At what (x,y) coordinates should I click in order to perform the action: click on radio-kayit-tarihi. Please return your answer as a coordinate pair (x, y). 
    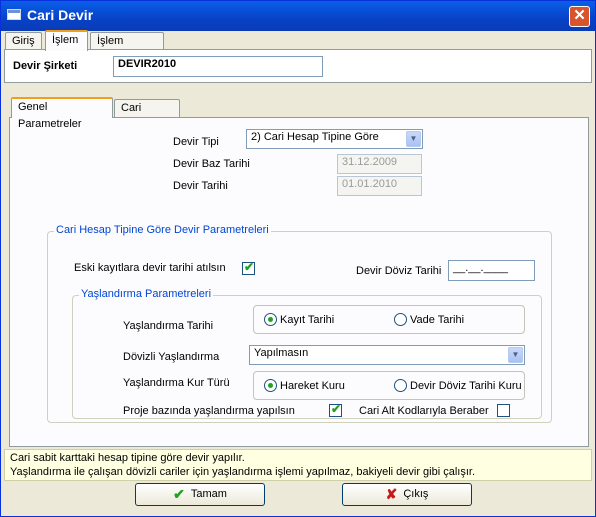
    Looking at the image, I should click on (270, 319).